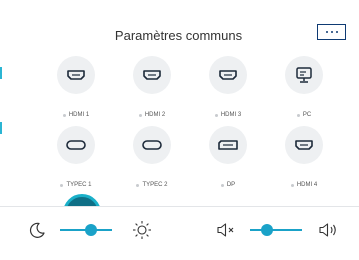 This screenshot has height=260, width=359. What do you see at coordinates (155, 185) in the screenshot?
I see `source-label: TYPEC 2` at bounding box center [155, 185].